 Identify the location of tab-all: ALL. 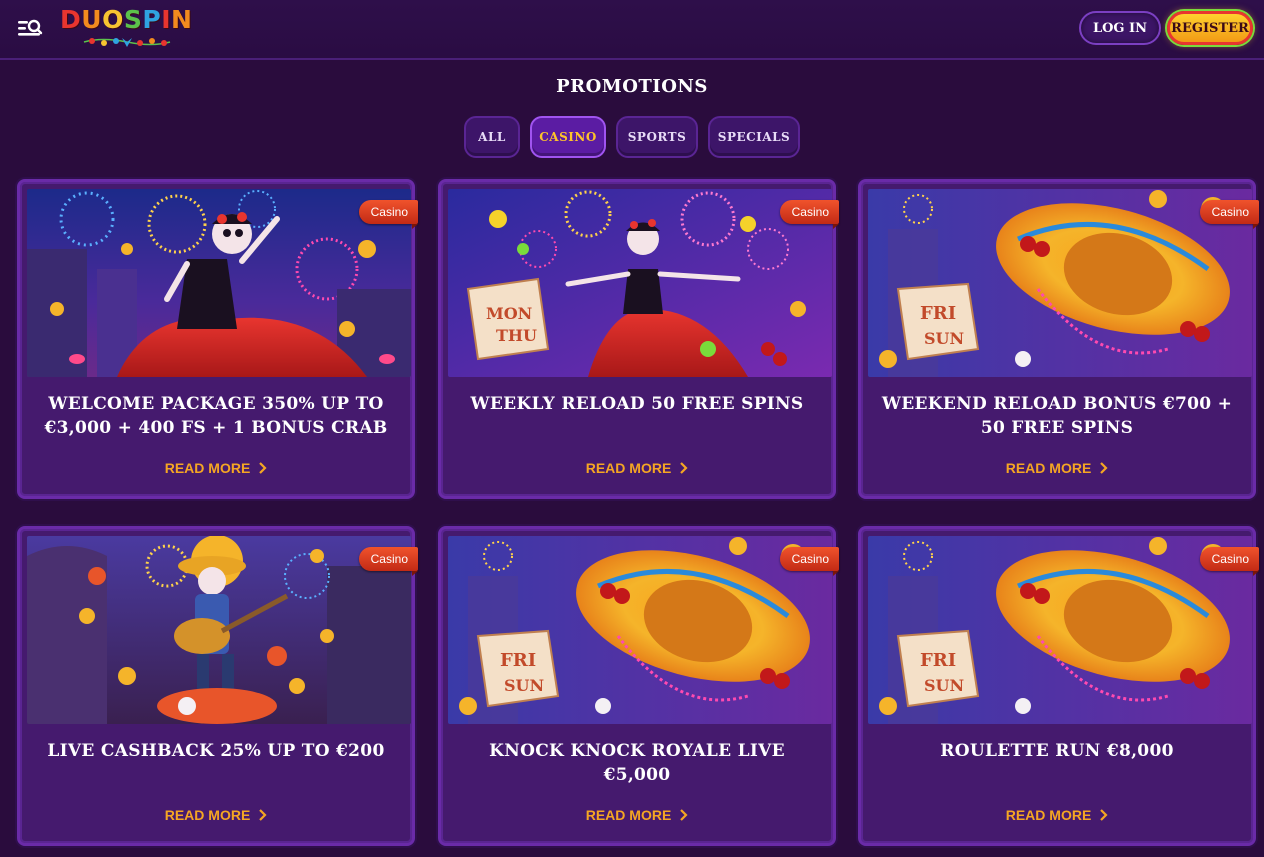
(492, 137).